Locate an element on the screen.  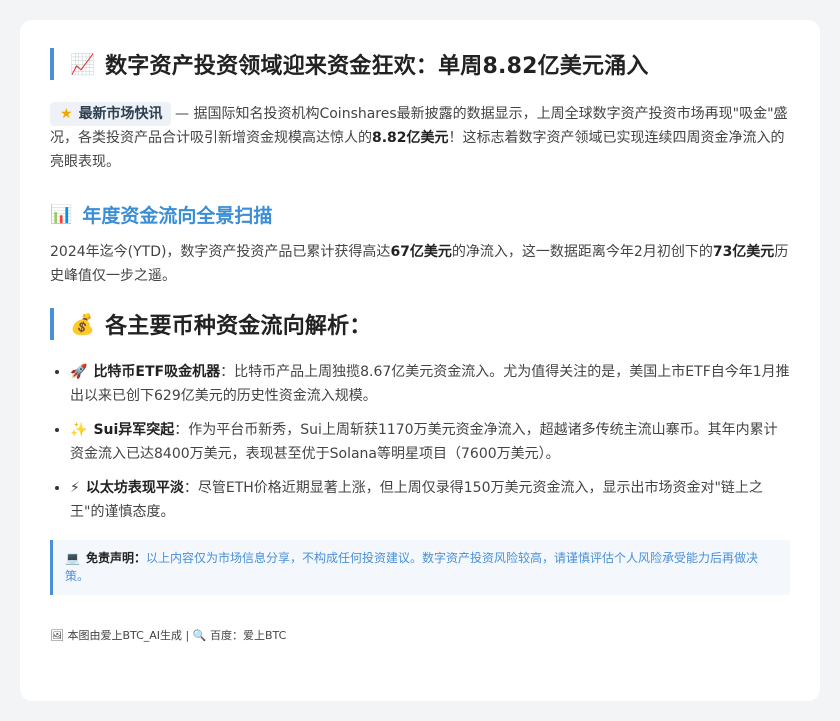
annual-highlight-2: 73亿美元 is located at coordinates (743, 252).